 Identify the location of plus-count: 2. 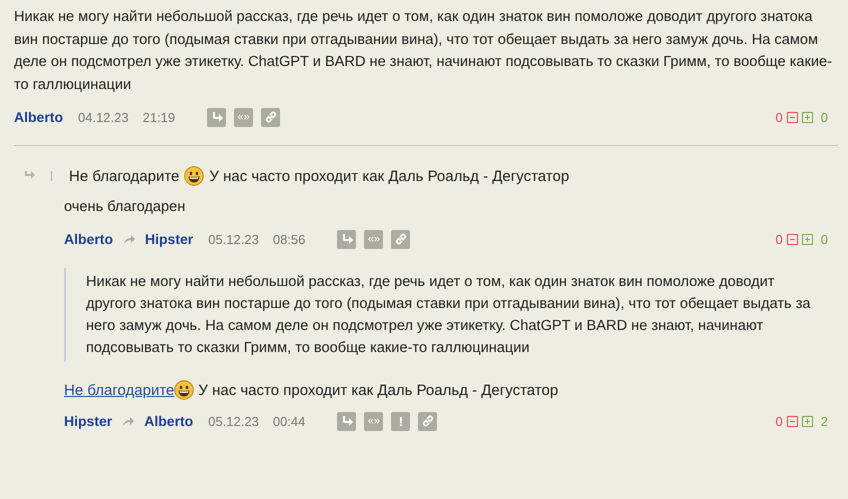
(824, 421).